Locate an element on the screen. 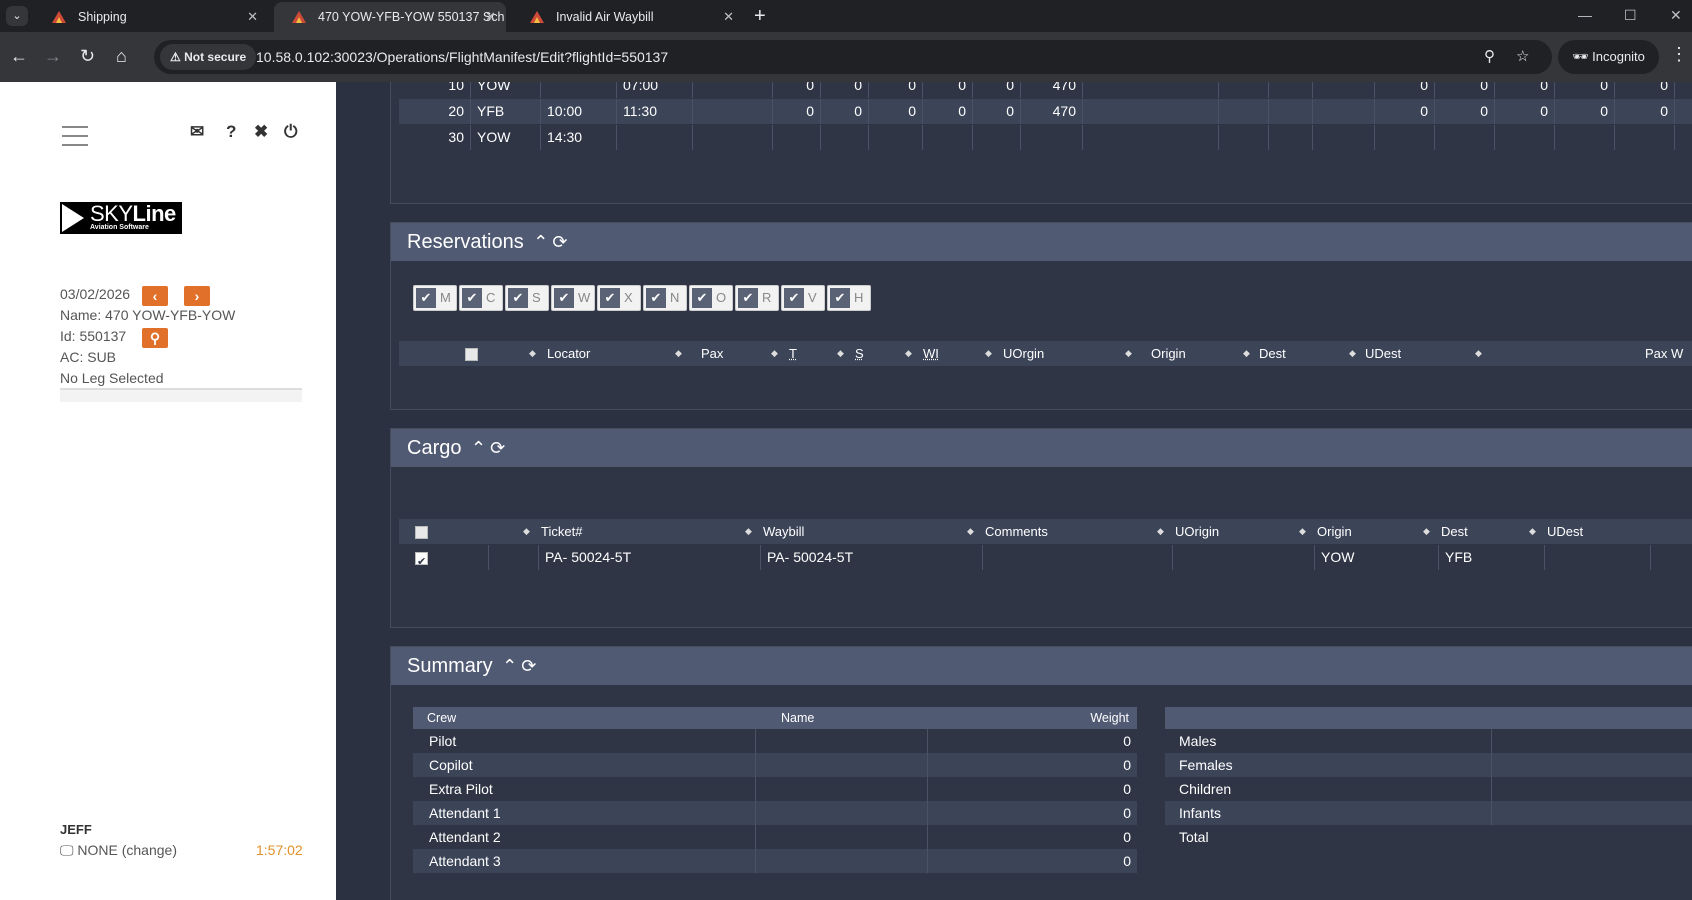  filter-toggle: ✔ H is located at coordinates (849, 298).